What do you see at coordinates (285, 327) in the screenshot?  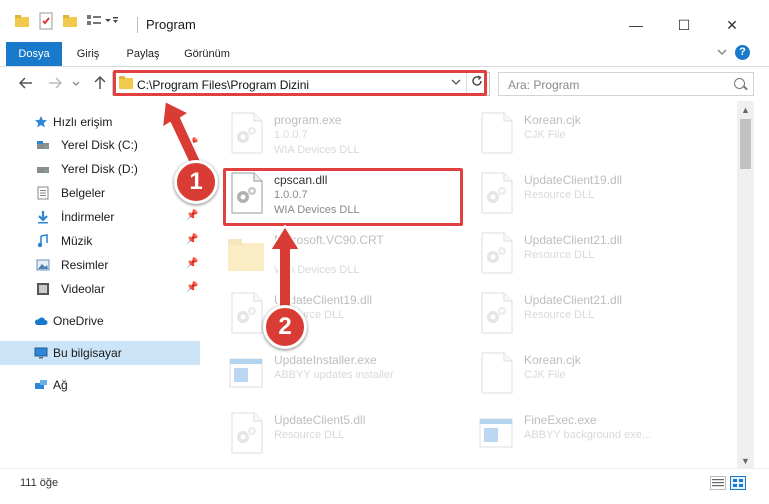 I see `step-badge-2: 2` at bounding box center [285, 327].